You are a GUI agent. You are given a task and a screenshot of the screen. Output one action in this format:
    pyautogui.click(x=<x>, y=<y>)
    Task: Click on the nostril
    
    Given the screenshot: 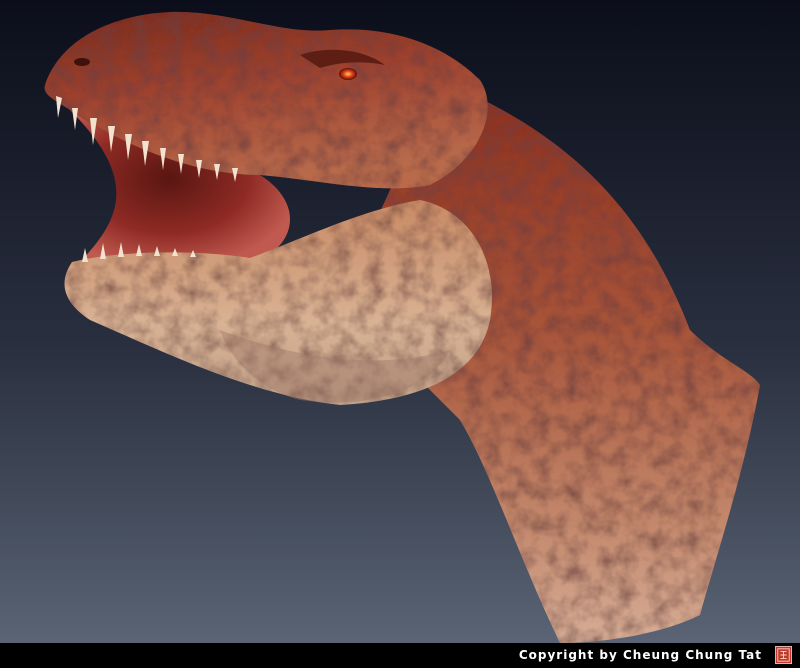 What is the action you would take?
    pyautogui.click(x=82, y=62)
    